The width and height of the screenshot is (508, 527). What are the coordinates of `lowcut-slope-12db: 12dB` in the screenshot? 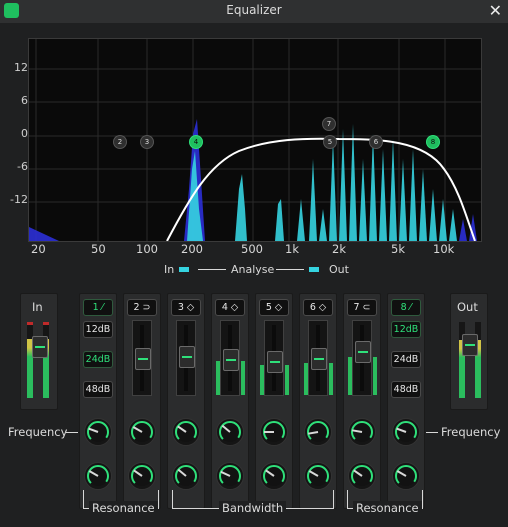 It's located at (98, 329).